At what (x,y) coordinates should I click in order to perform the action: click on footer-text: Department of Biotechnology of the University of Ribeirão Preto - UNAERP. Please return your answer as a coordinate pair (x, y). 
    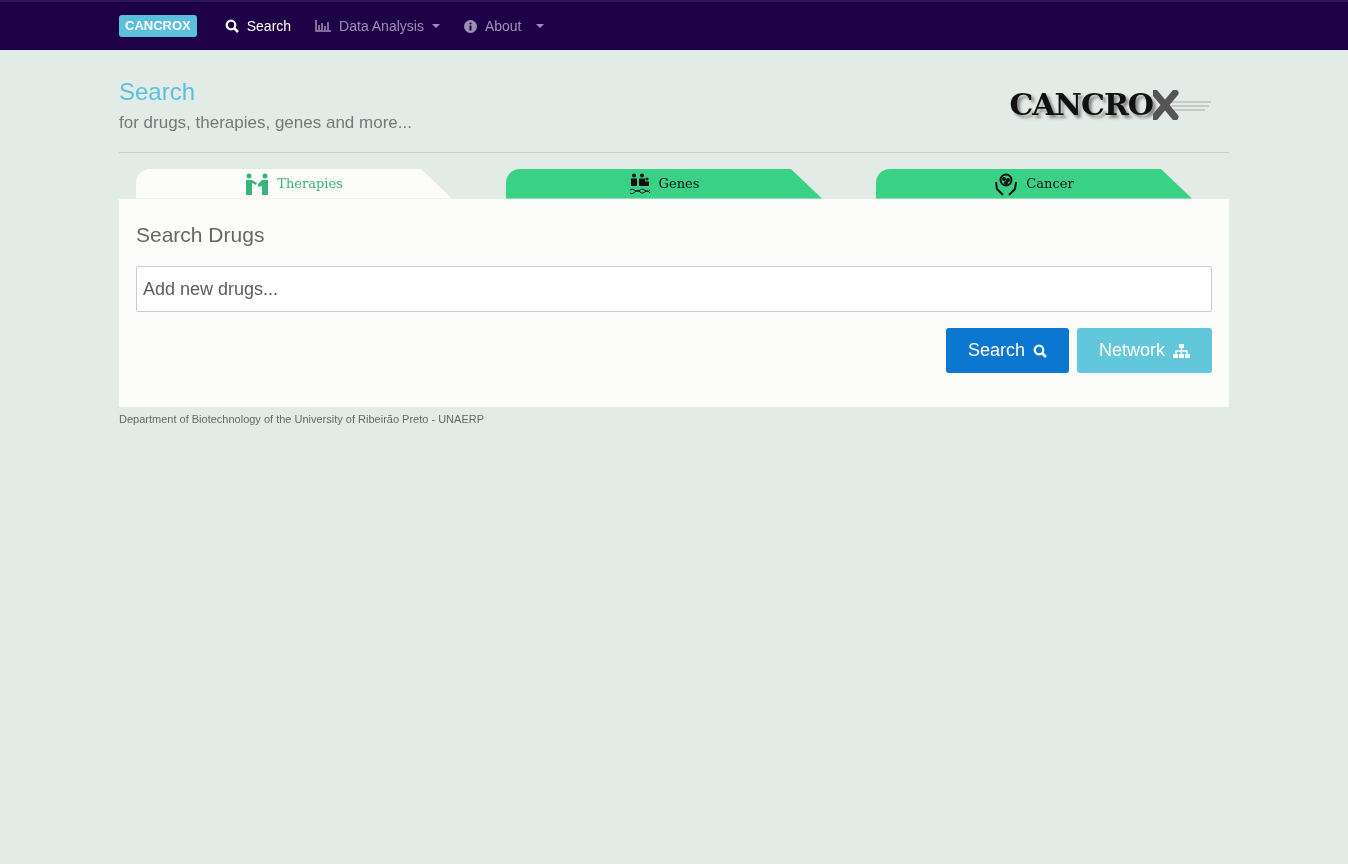
    Looking at the image, I should click on (302, 419).